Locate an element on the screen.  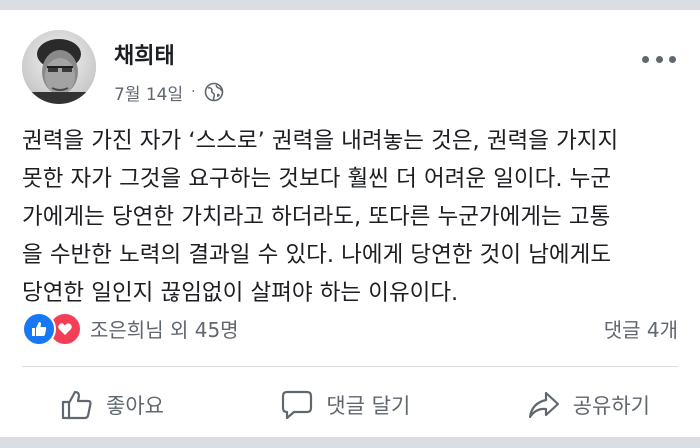
like-label: 좋아요 is located at coordinates (135, 406).